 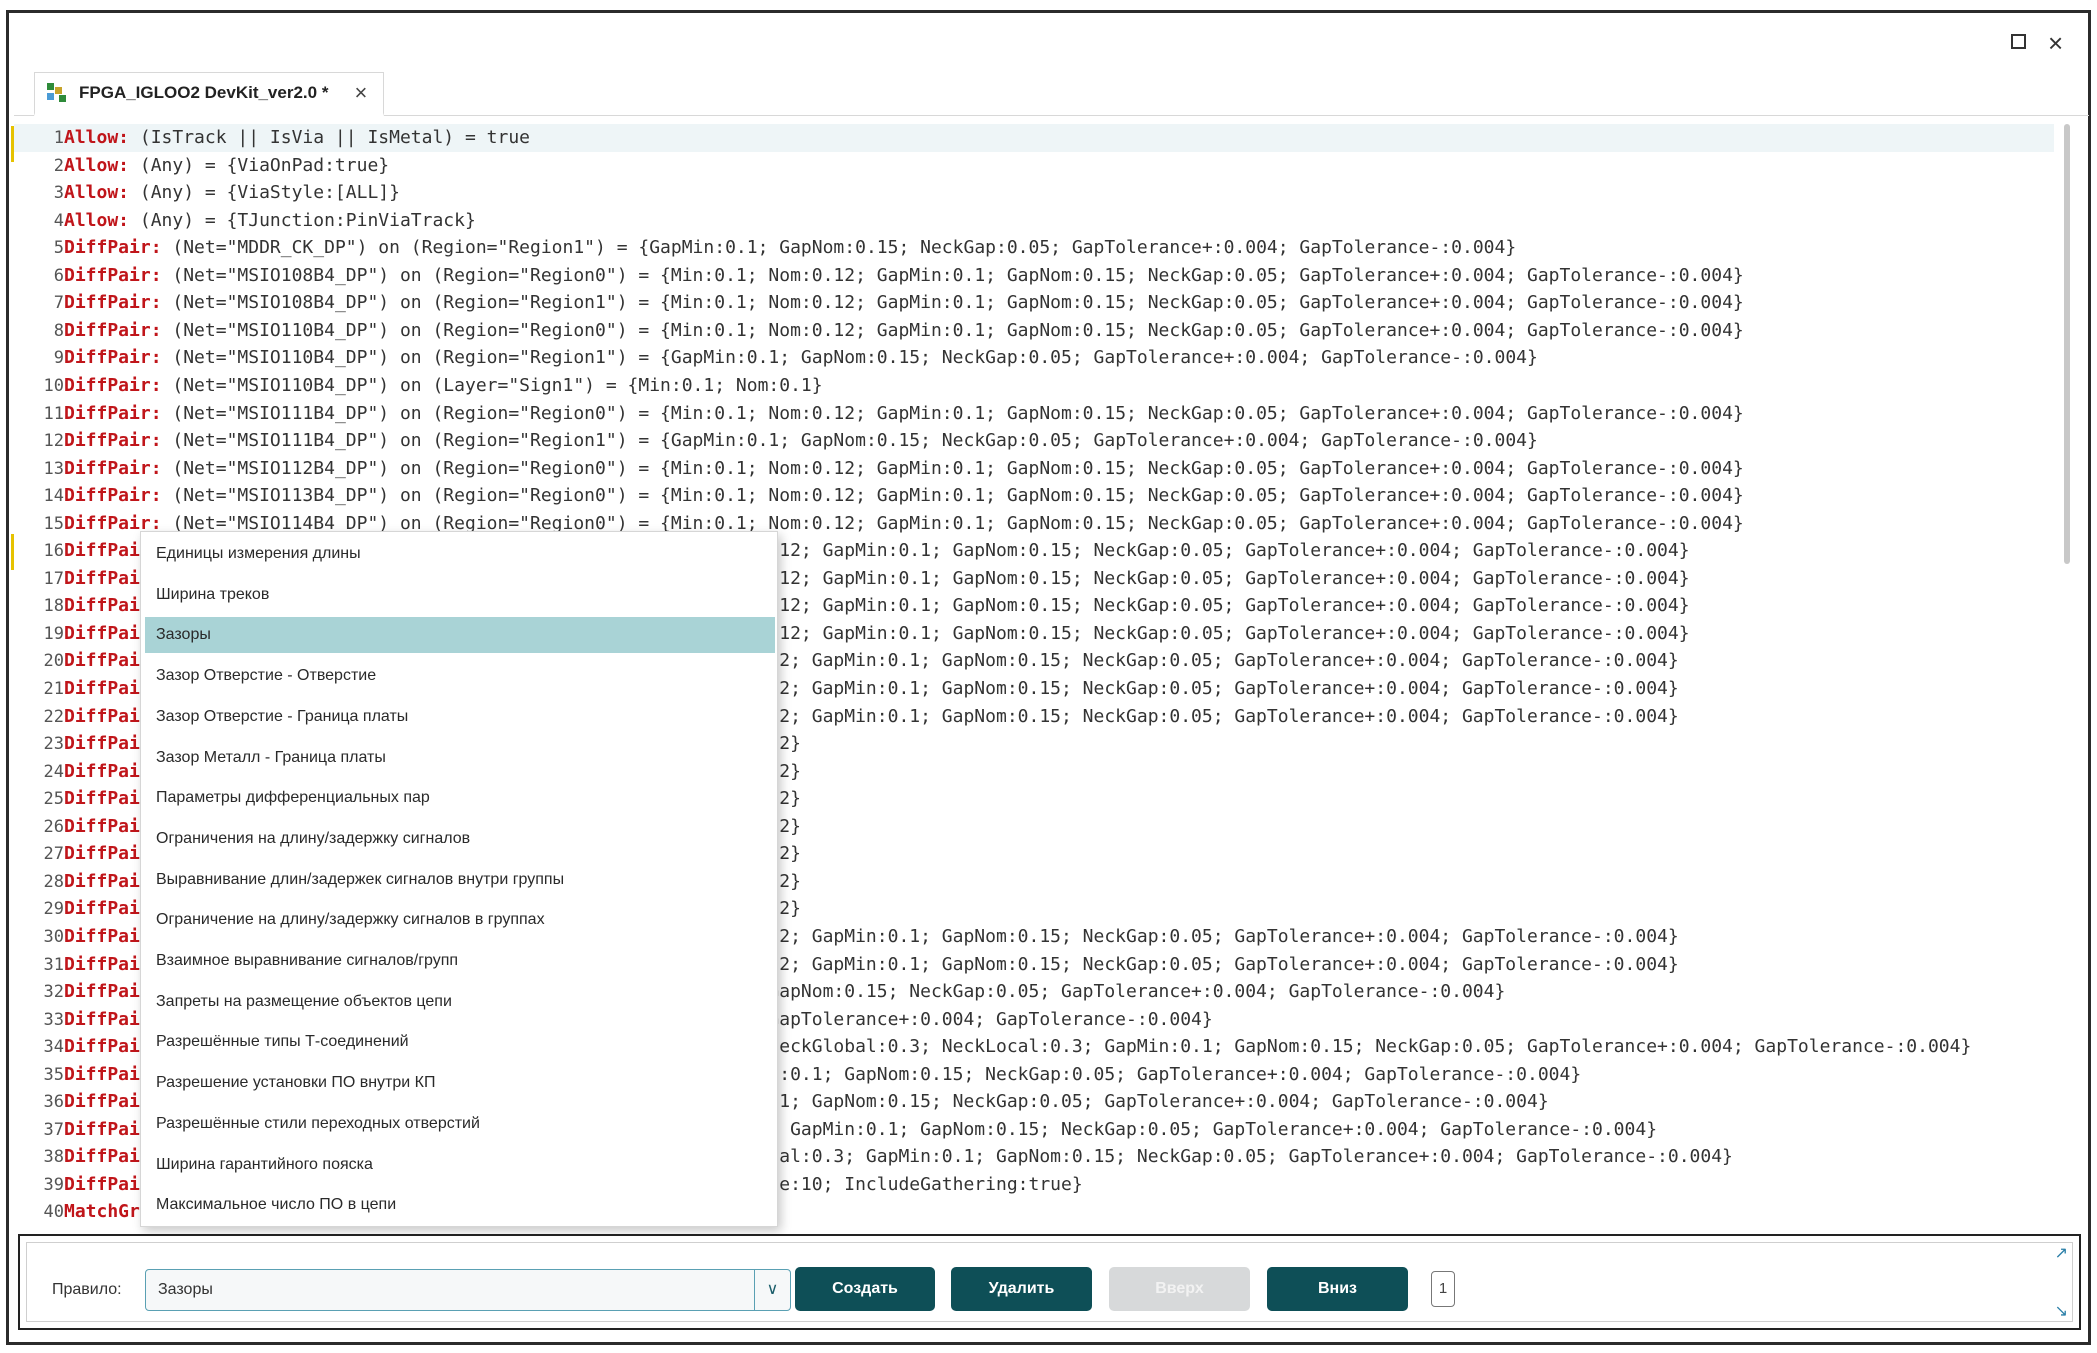 I want to click on dropdown-option: Разрешение установки ПО внутри КП, so click(x=460, y=1083).